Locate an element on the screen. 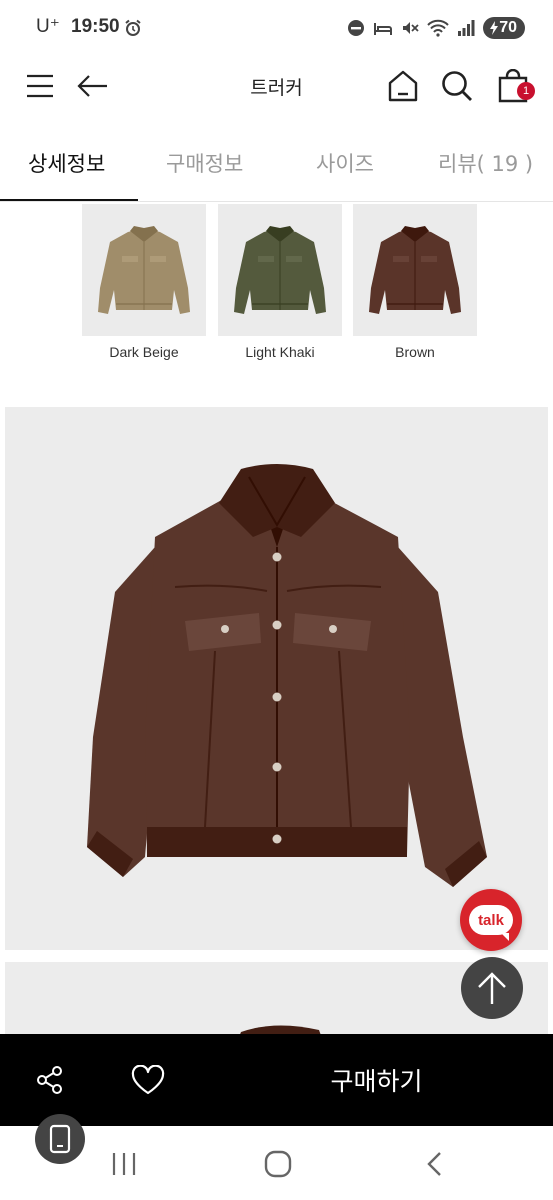 The height and width of the screenshot is (1200, 553). battery-icon: 70 is located at coordinates (504, 28).